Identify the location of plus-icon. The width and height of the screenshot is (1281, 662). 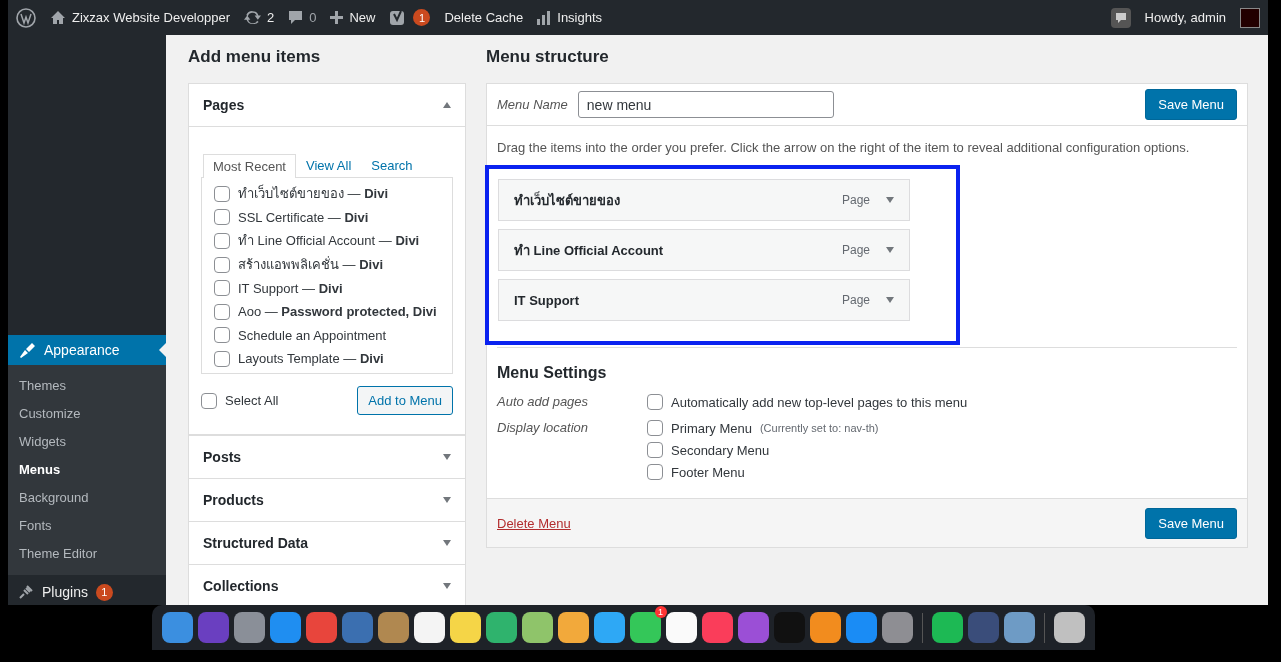
(337, 17).